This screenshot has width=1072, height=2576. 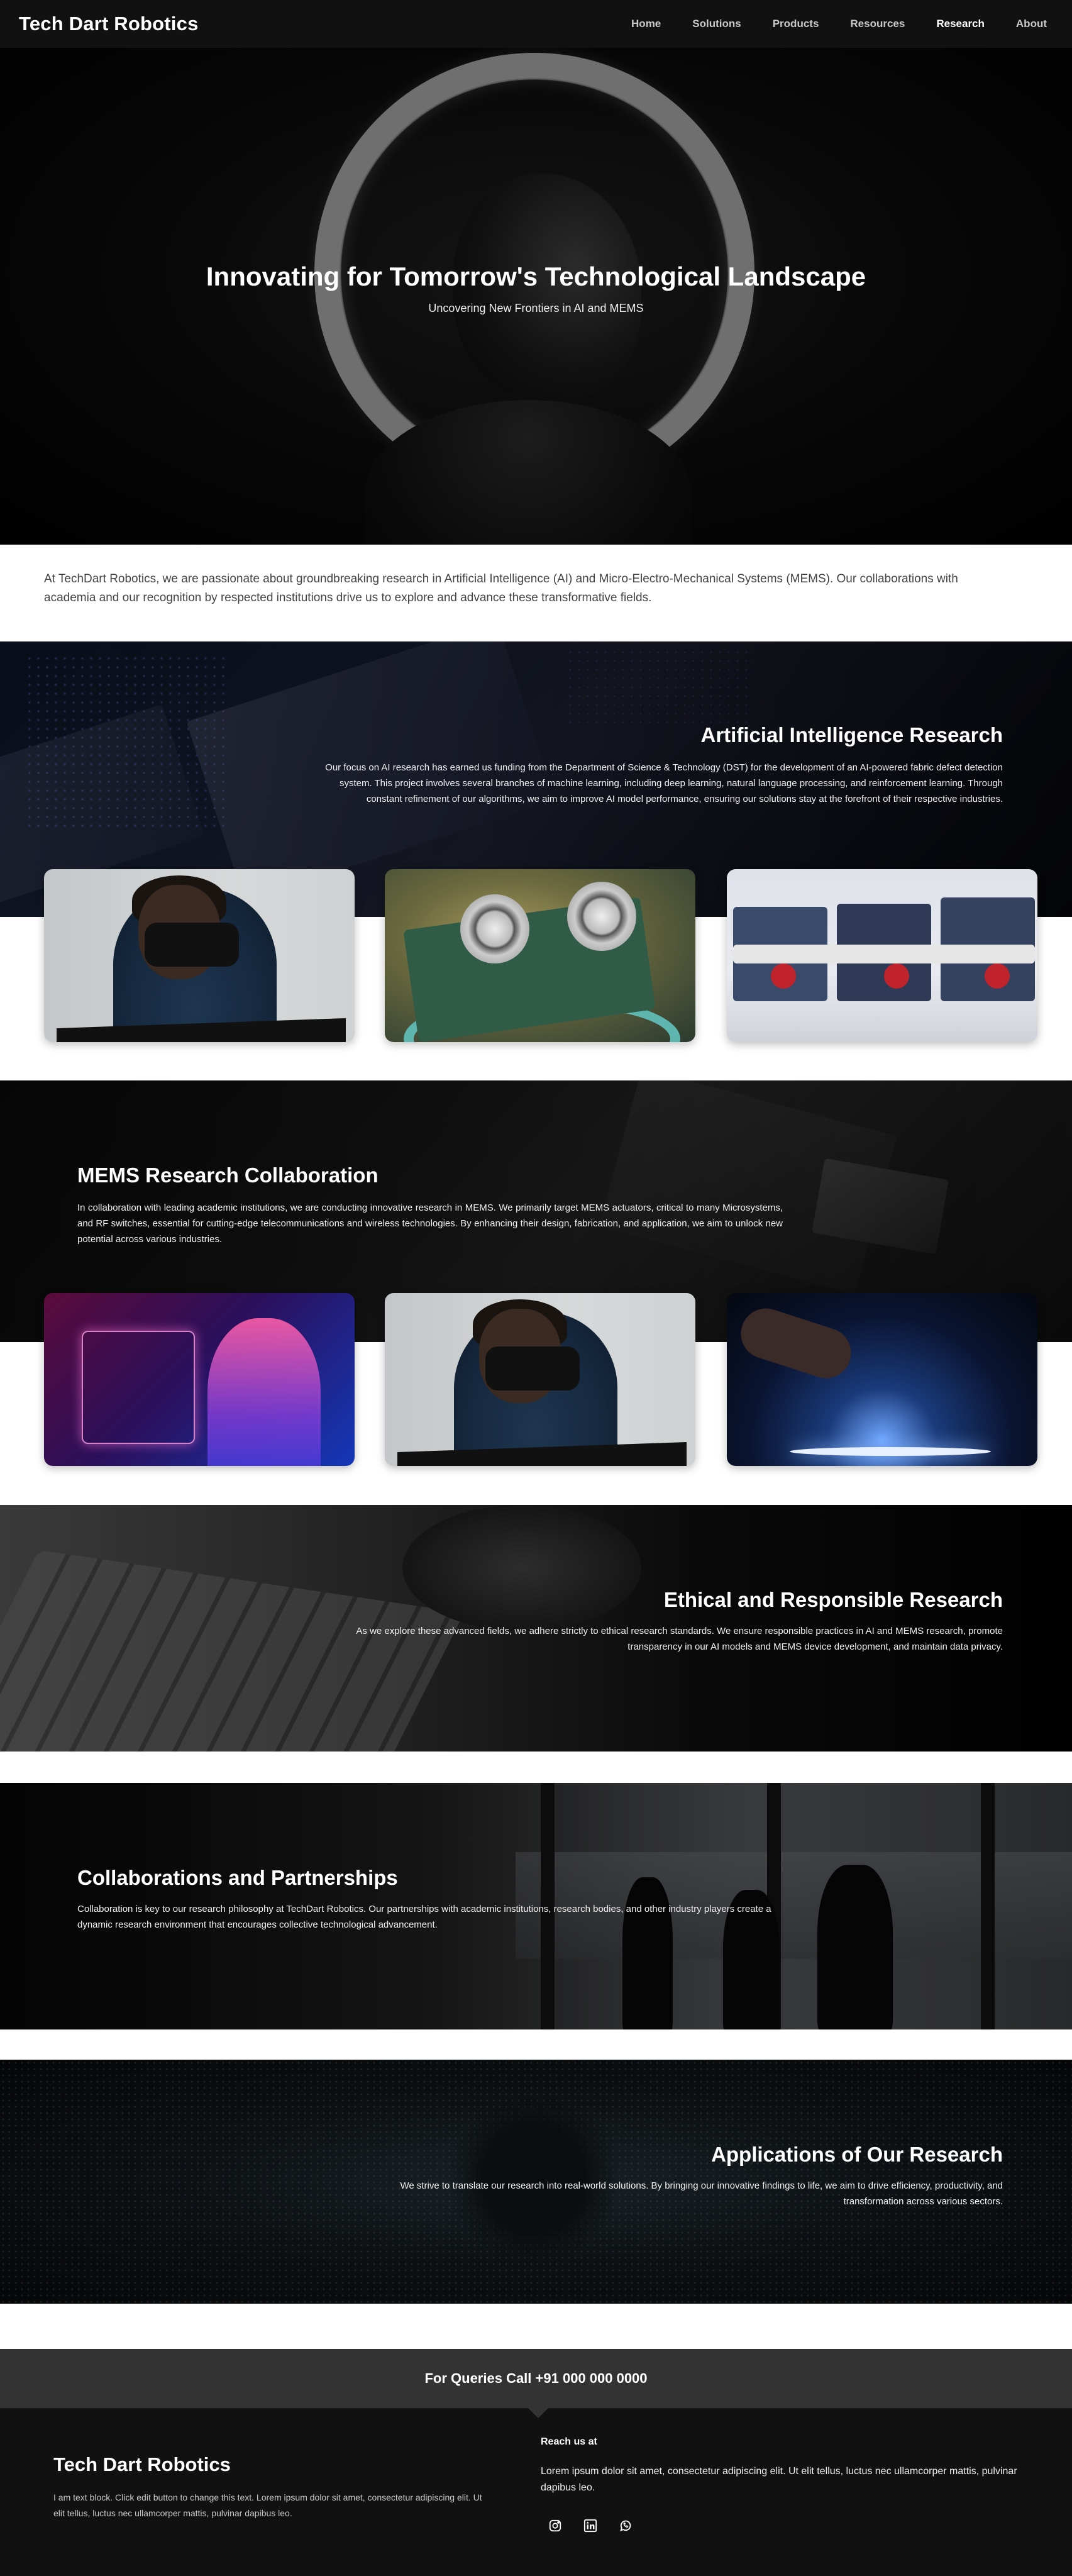 I want to click on linkedin-icon, so click(x=590, y=2526).